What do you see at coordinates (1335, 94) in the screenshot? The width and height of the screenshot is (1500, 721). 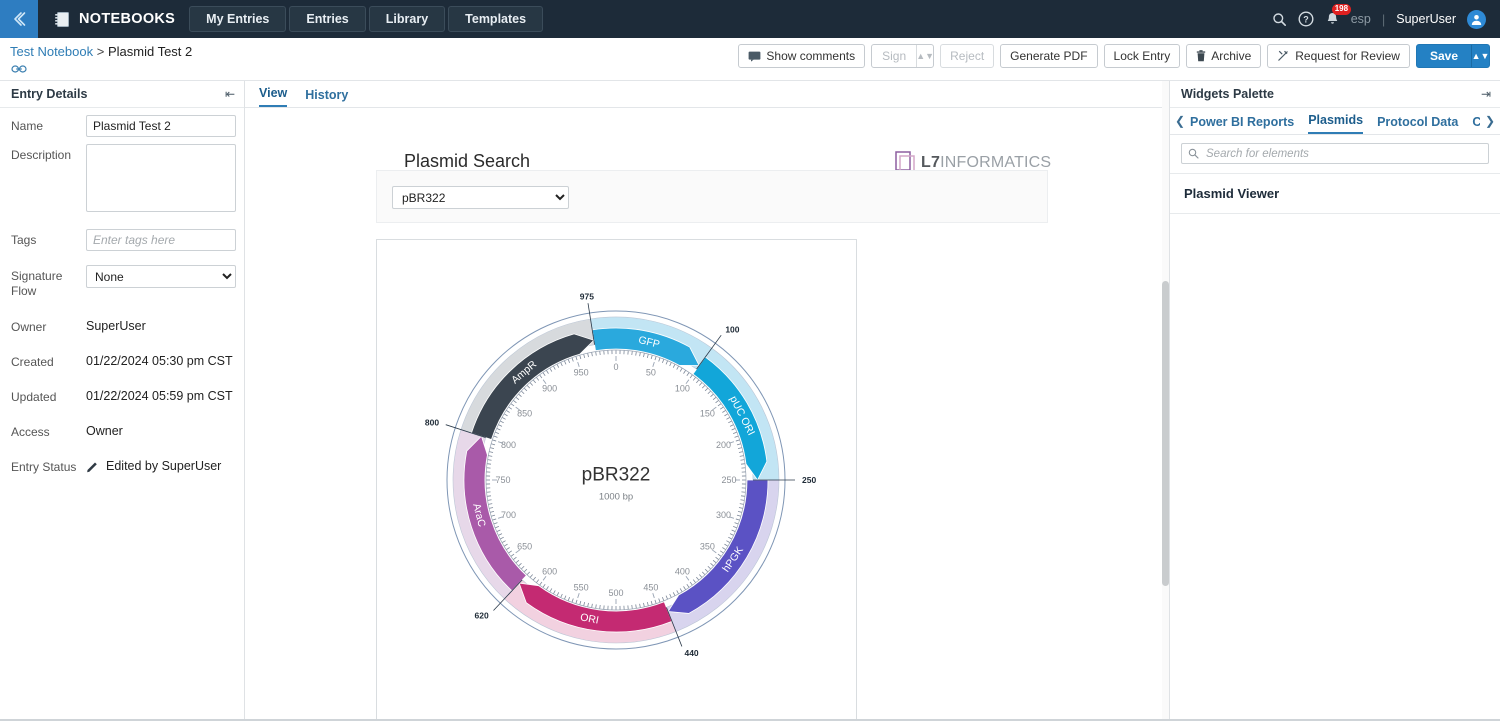 I see `widgets-palette-header: Widgets Palette ⇥` at bounding box center [1335, 94].